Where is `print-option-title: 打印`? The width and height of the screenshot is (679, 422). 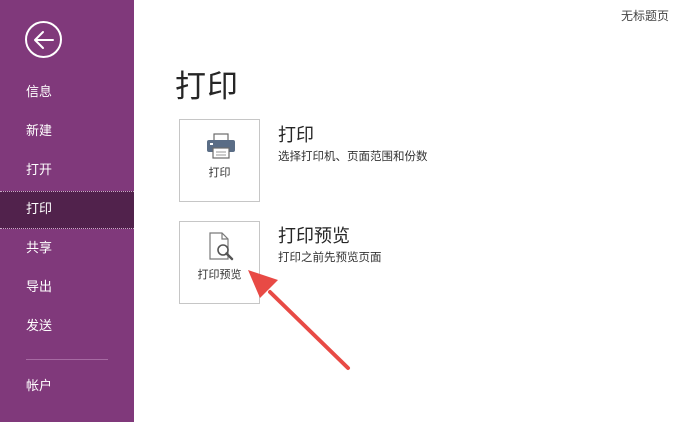 print-option-title: 打印 is located at coordinates (296, 135).